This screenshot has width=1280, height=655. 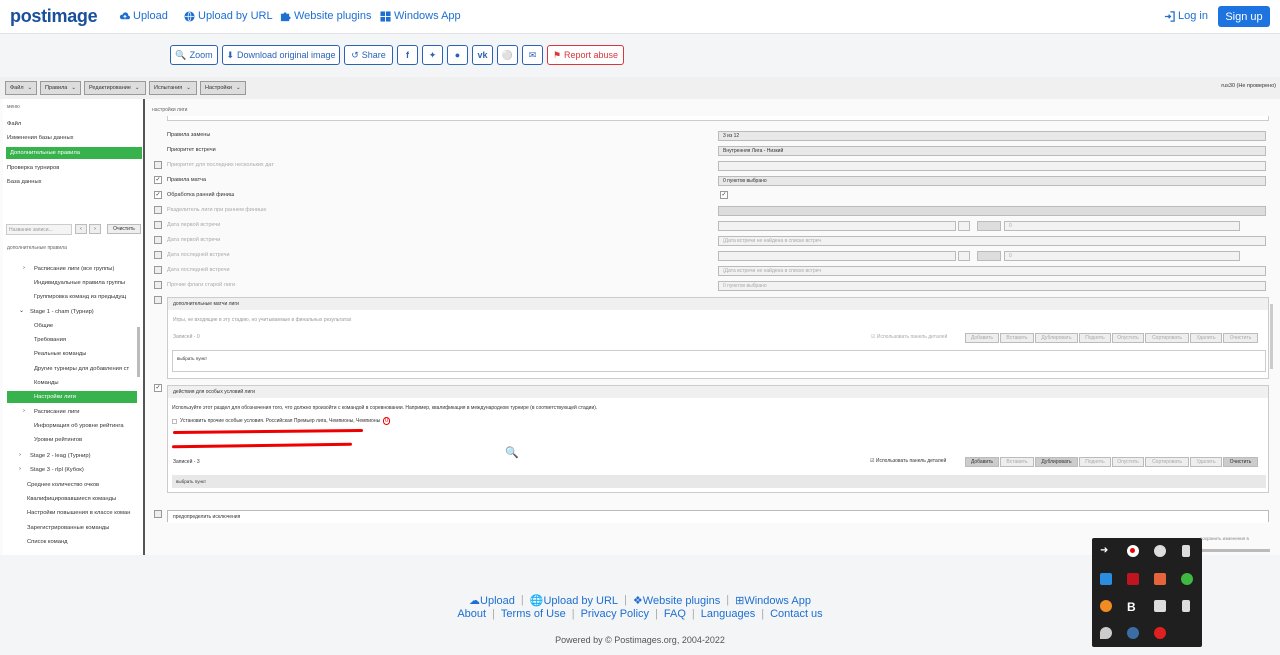 What do you see at coordinates (46, 383) in the screenshot?
I see `tree-item: Команды` at bounding box center [46, 383].